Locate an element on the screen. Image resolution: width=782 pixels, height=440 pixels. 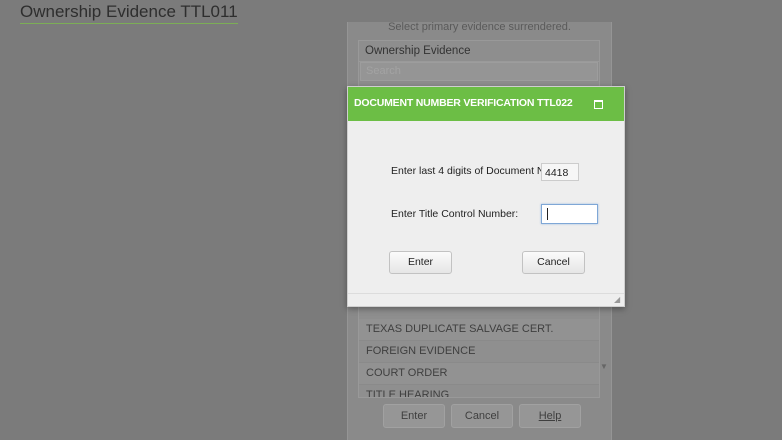
dialog-title: DOCUMENT NUMBER VERIFICATION TTL022 is located at coordinates (463, 103).